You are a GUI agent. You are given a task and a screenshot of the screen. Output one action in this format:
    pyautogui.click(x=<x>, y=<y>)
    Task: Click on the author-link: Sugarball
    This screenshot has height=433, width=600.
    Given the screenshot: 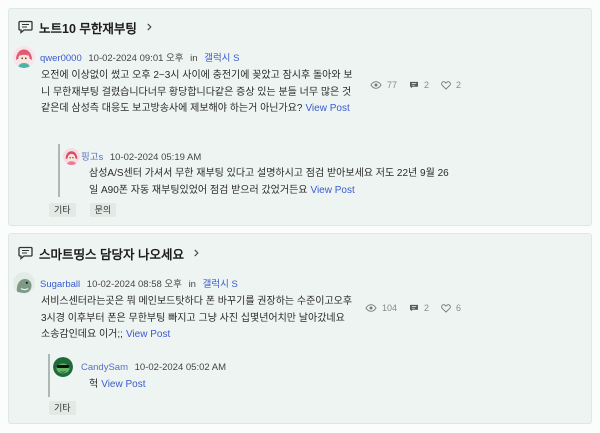 What is the action you would take?
    pyautogui.click(x=60, y=284)
    